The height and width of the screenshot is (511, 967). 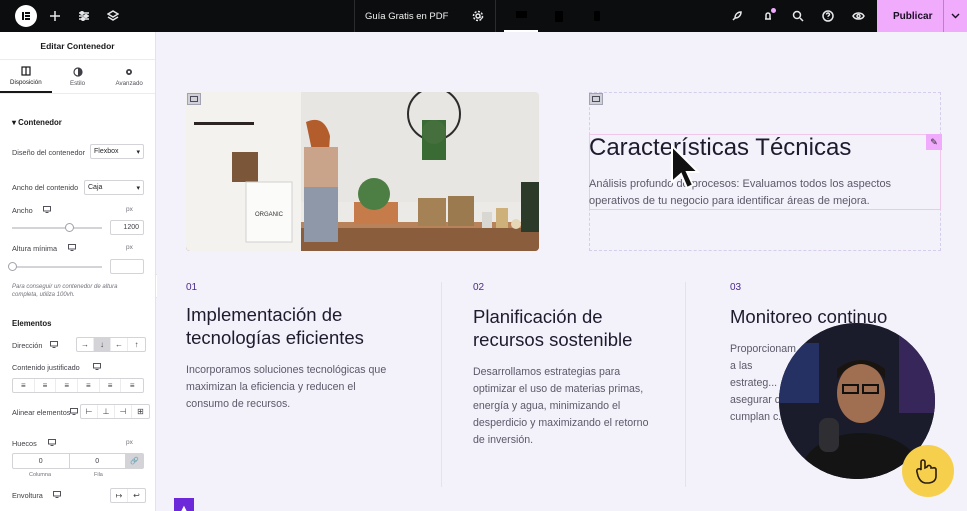 What do you see at coordinates (597, 16) in the screenshot?
I see `mobile-view-icon` at bounding box center [597, 16].